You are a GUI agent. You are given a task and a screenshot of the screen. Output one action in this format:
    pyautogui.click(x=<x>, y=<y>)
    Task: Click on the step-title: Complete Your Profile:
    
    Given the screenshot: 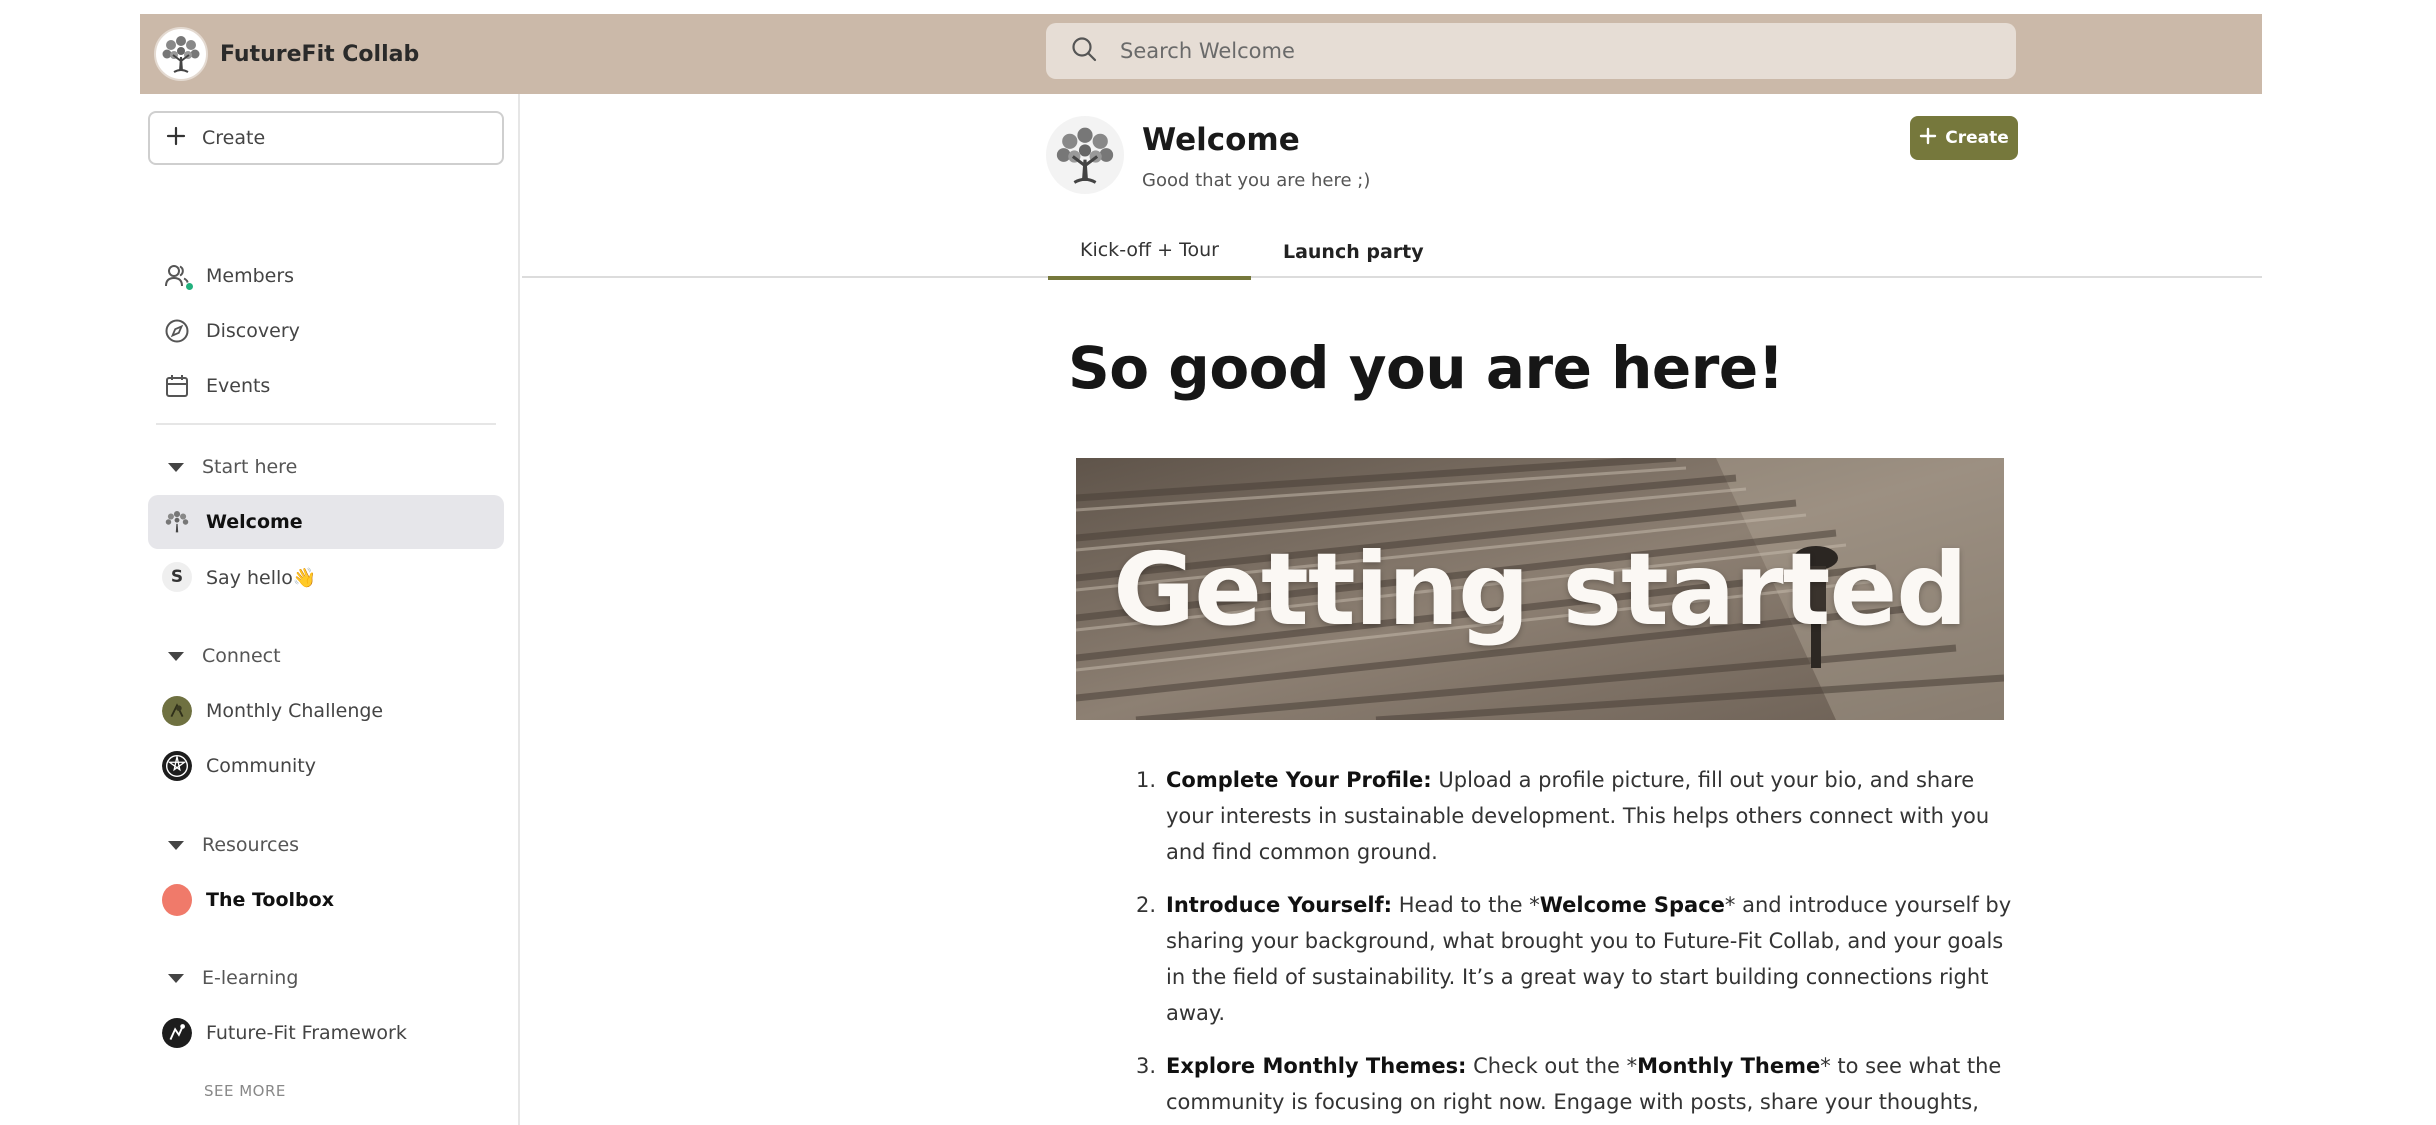 What is the action you would take?
    pyautogui.click(x=1299, y=780)
    